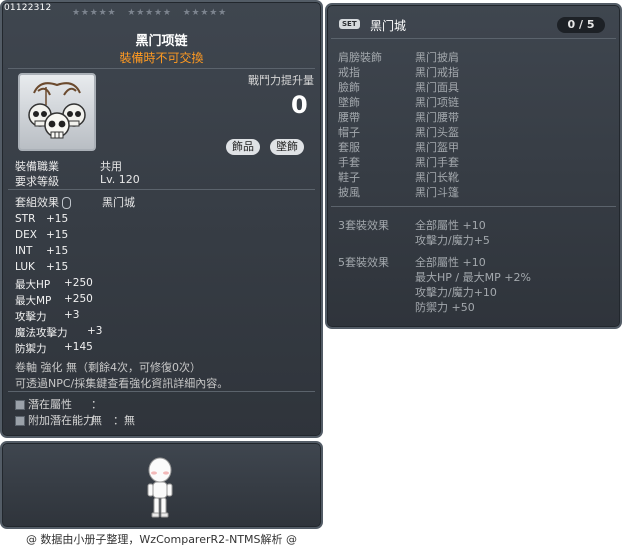 This screenshot has height=547, width=622. What do you see at coordinates (349, 117) in the screenshot?
I see `slot-name: 腰帶` at bounding box center [349, 117].